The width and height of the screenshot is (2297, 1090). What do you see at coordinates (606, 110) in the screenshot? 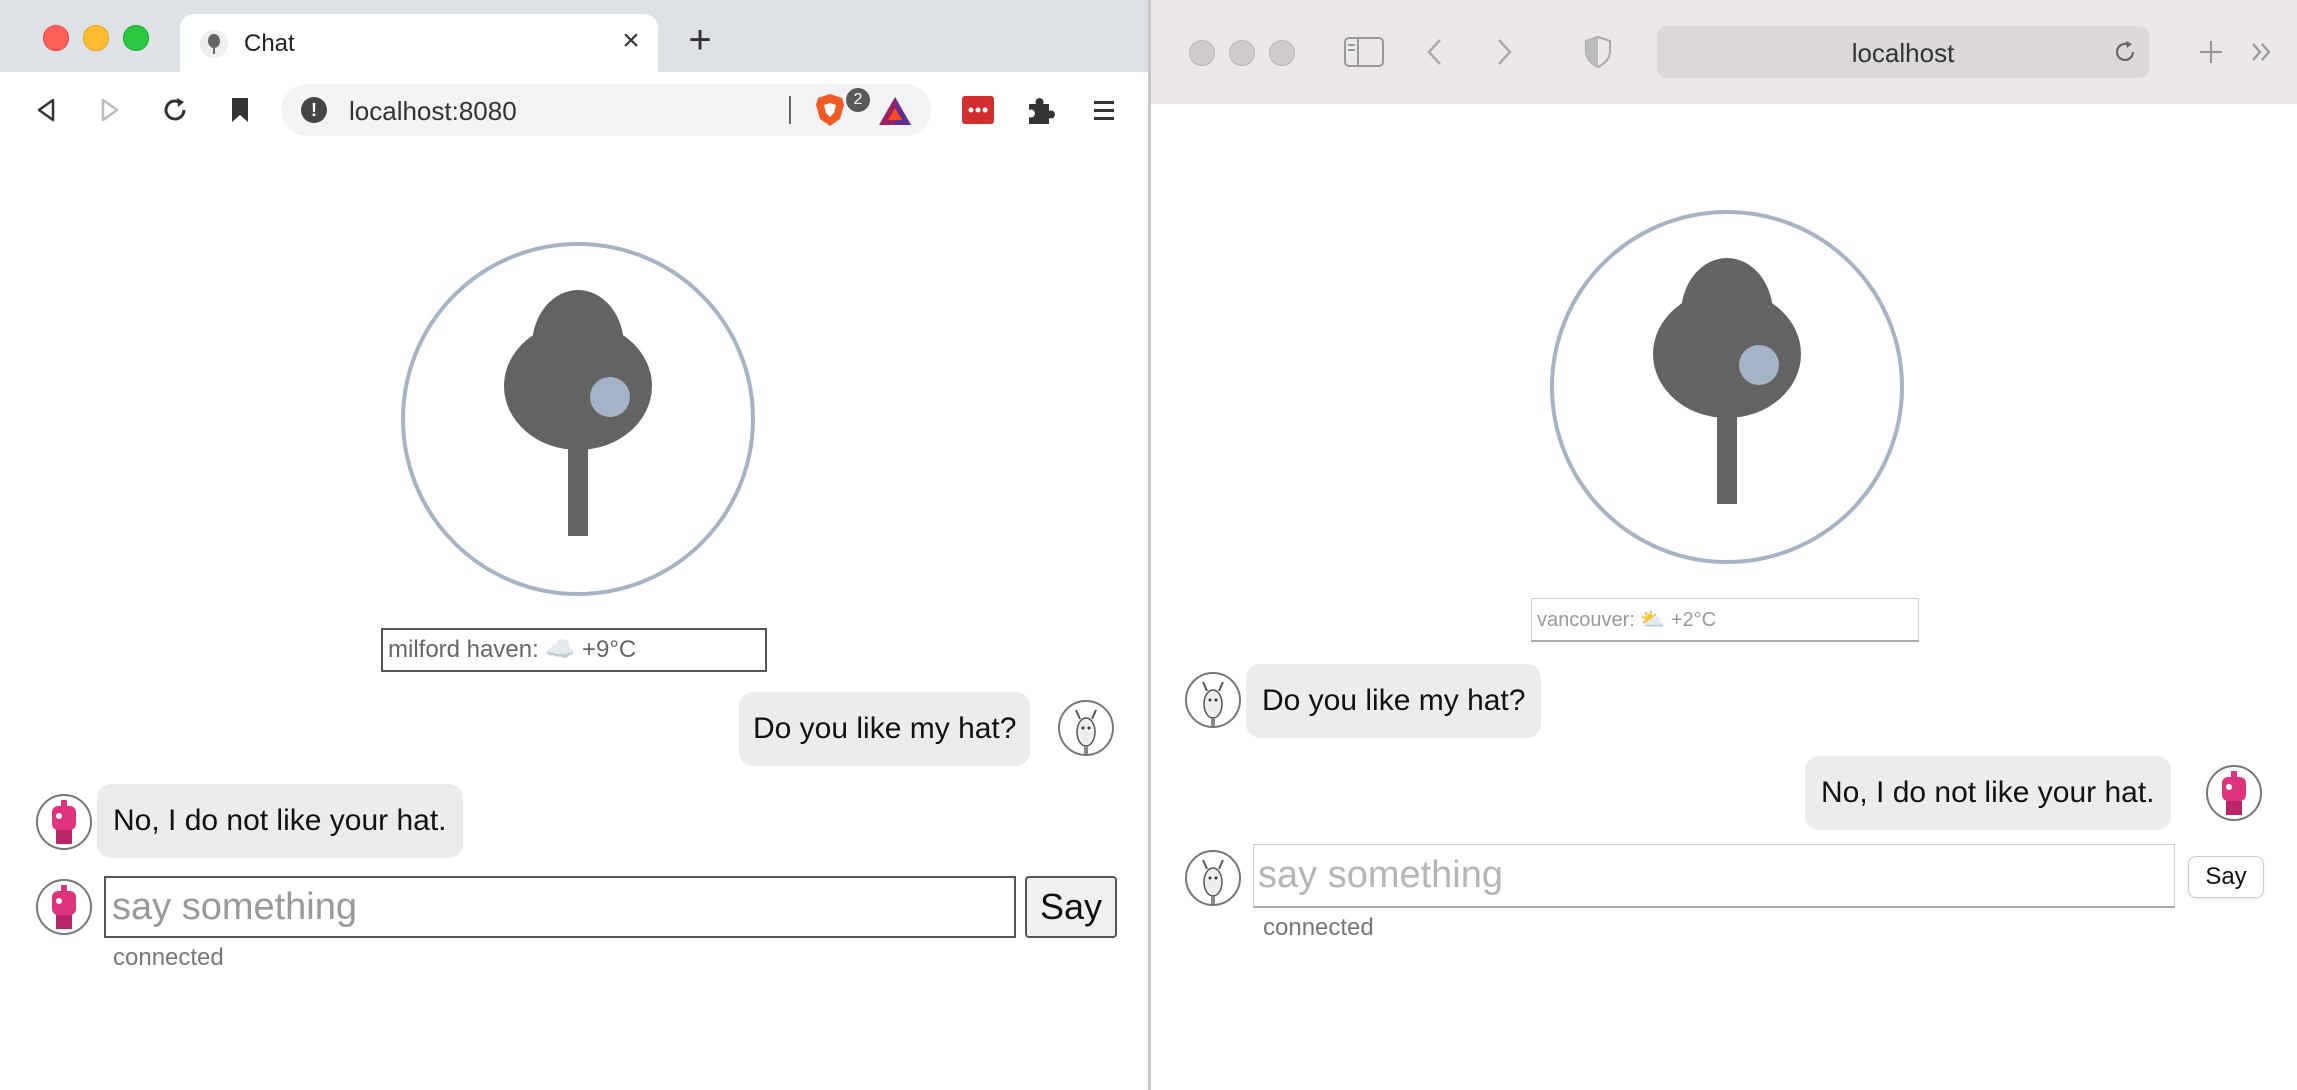
I see `address-bar: ! localhost:8080 2` at bounding box center [606, 110].